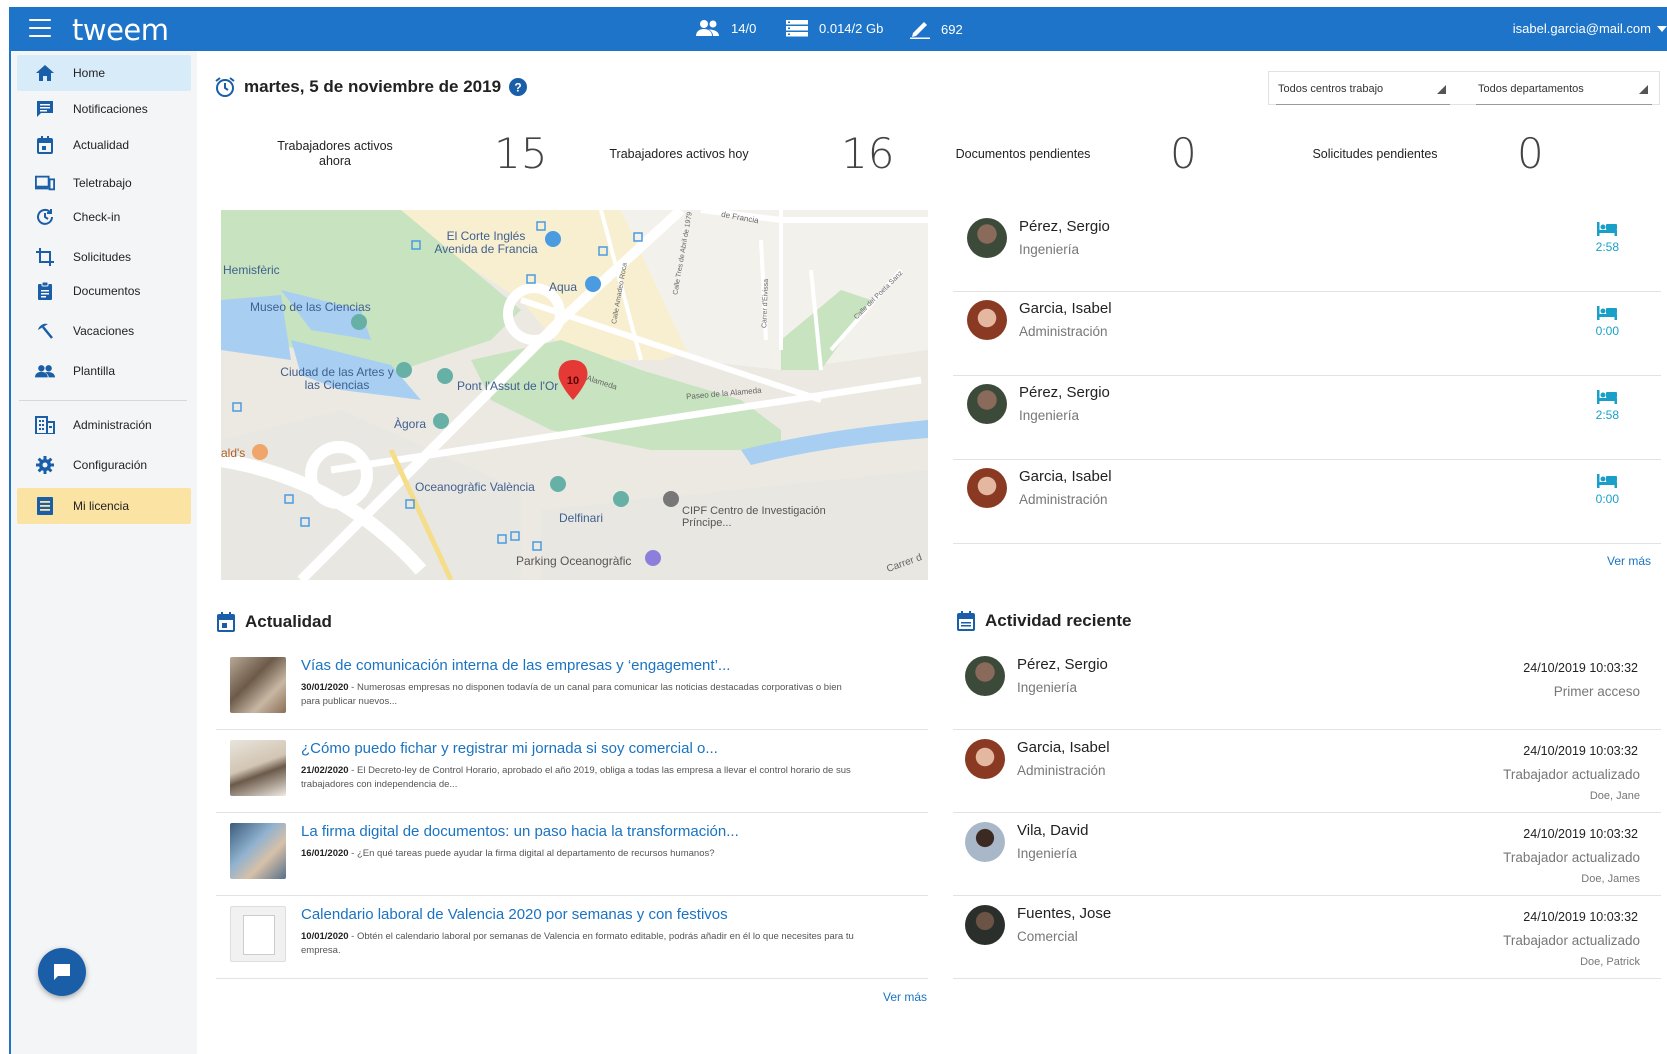  I want to click on map-label: El Corte Inglés Avenida de Francia, so click(486, 242).